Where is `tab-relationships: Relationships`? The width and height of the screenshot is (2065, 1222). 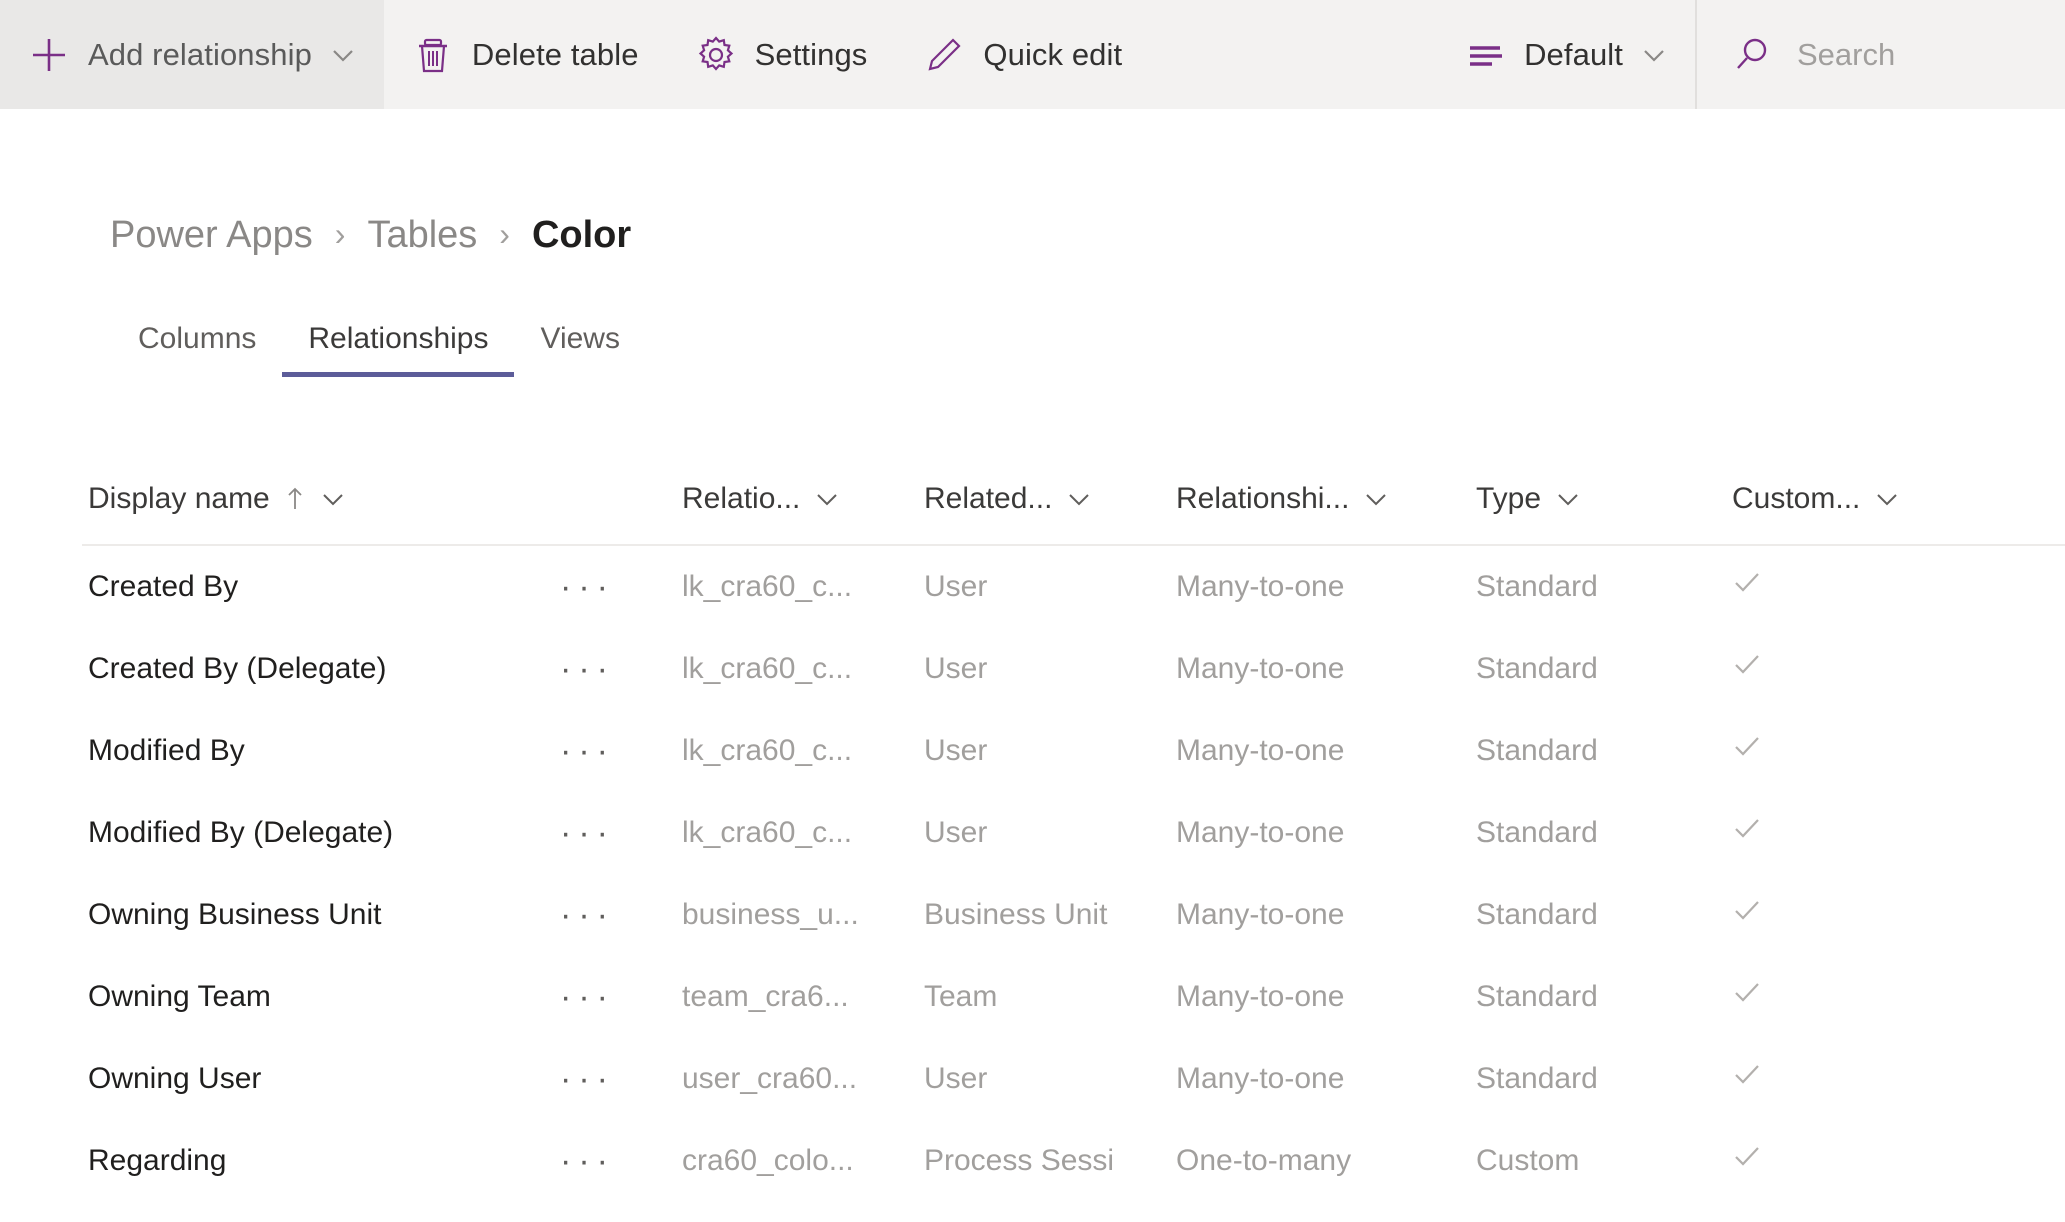
tab-relationships: Relationships is located at coordinates (398, 349).